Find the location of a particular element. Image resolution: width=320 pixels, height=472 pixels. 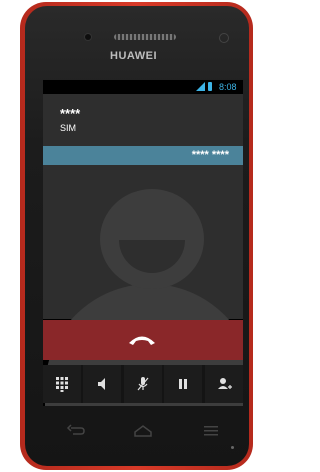

end-call-button is located at coordinates (143, 340).